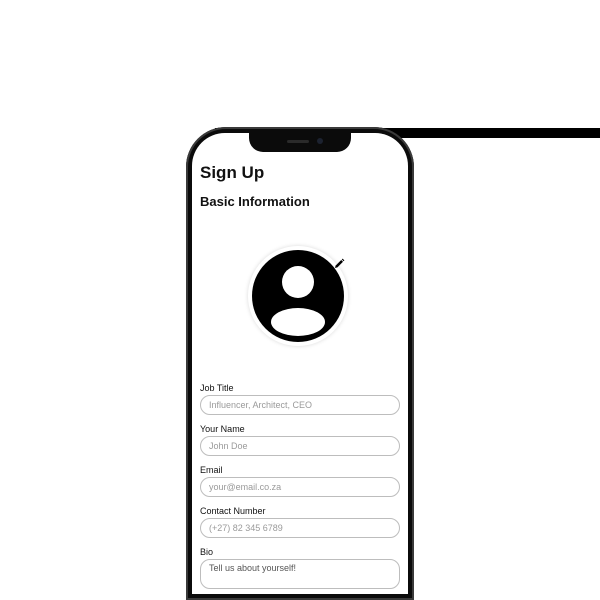  Describe the element at coordinates (298, 296) in the screenshot. I see `user-avatar-icon` at that location.